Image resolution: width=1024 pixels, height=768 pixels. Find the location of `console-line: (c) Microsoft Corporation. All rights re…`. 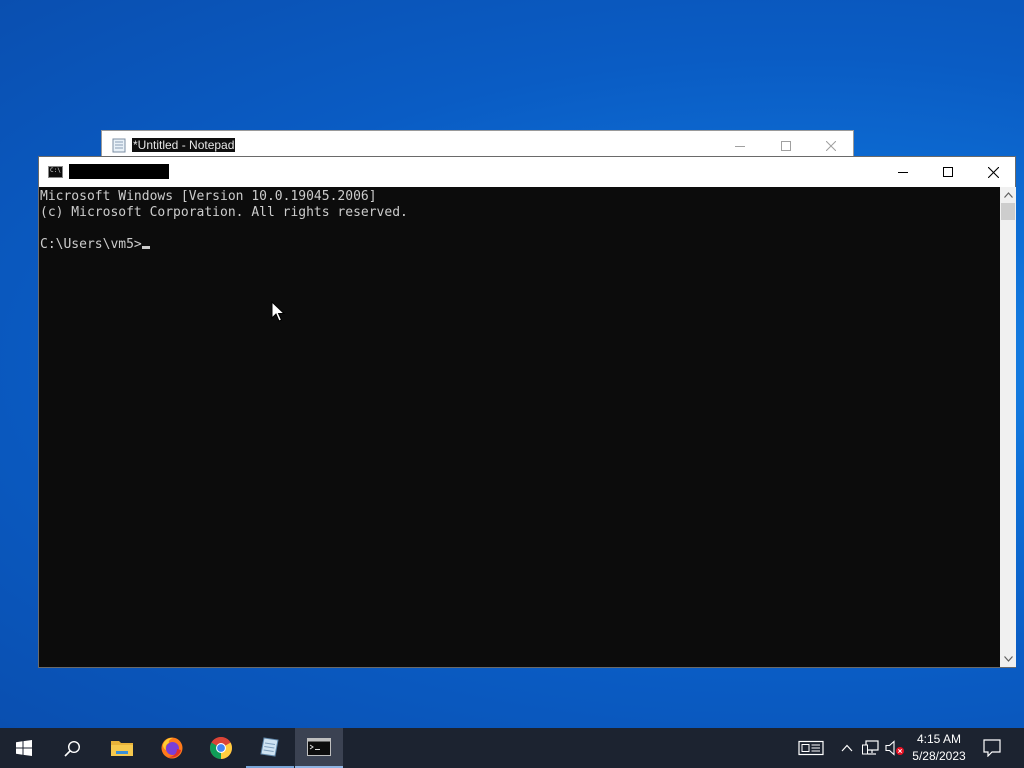

console-line: (c) Microsoft Corporation. All rights re… is located at coordinates (224, 212).